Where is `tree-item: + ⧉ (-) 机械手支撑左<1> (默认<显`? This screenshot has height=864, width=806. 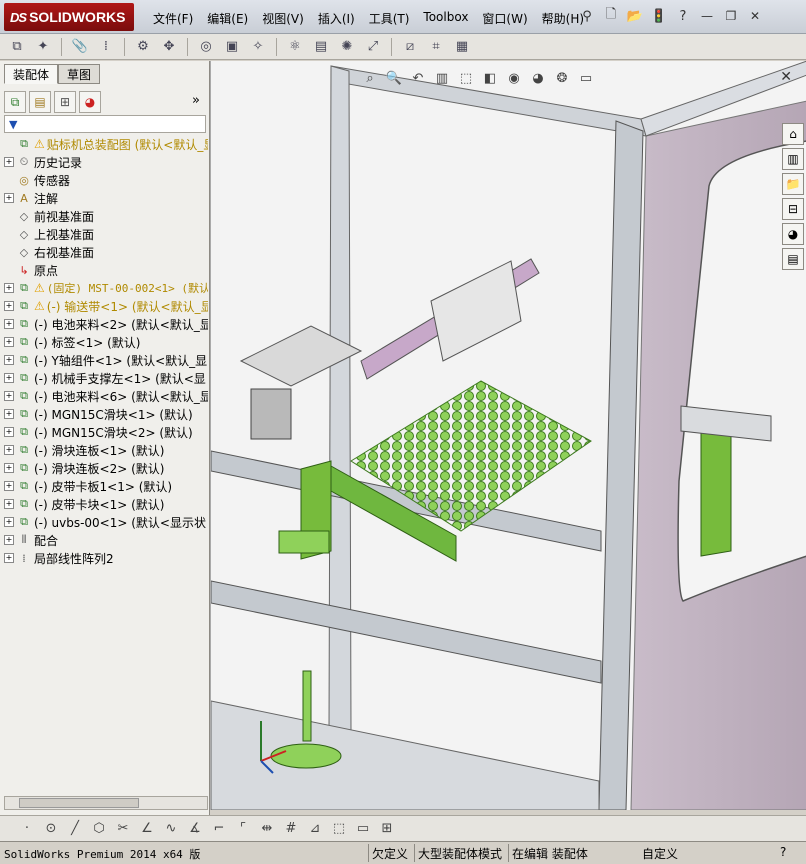
tree-item: + ⧉ (-) 机械手支撑左<1> (默认<显 is located at coordinates (106, 378).